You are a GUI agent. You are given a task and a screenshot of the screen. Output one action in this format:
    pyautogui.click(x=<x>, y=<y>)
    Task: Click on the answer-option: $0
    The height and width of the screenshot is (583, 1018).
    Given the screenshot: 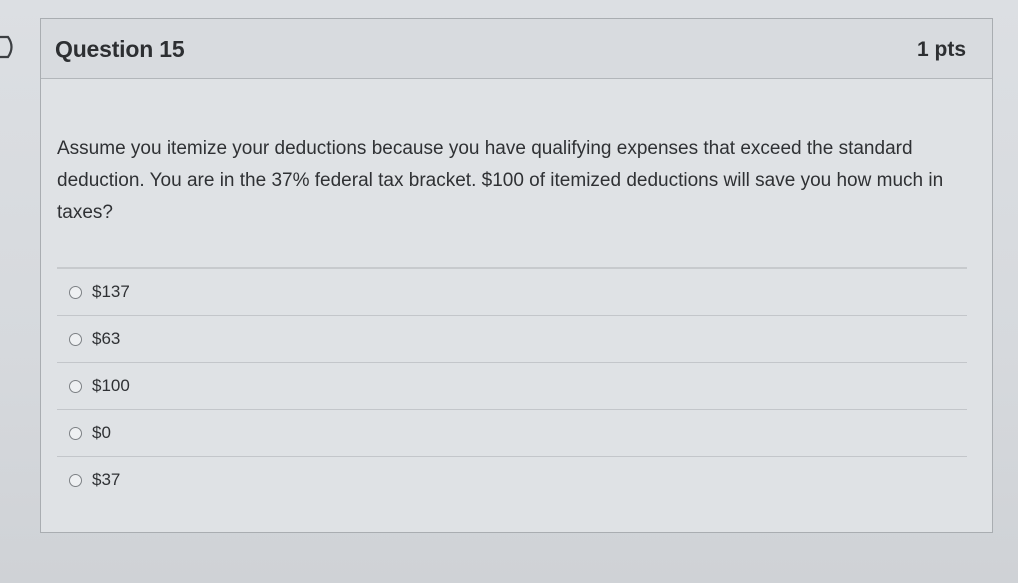 What is the action you would take?
    pyautogui.click(x=512, y=432)
    